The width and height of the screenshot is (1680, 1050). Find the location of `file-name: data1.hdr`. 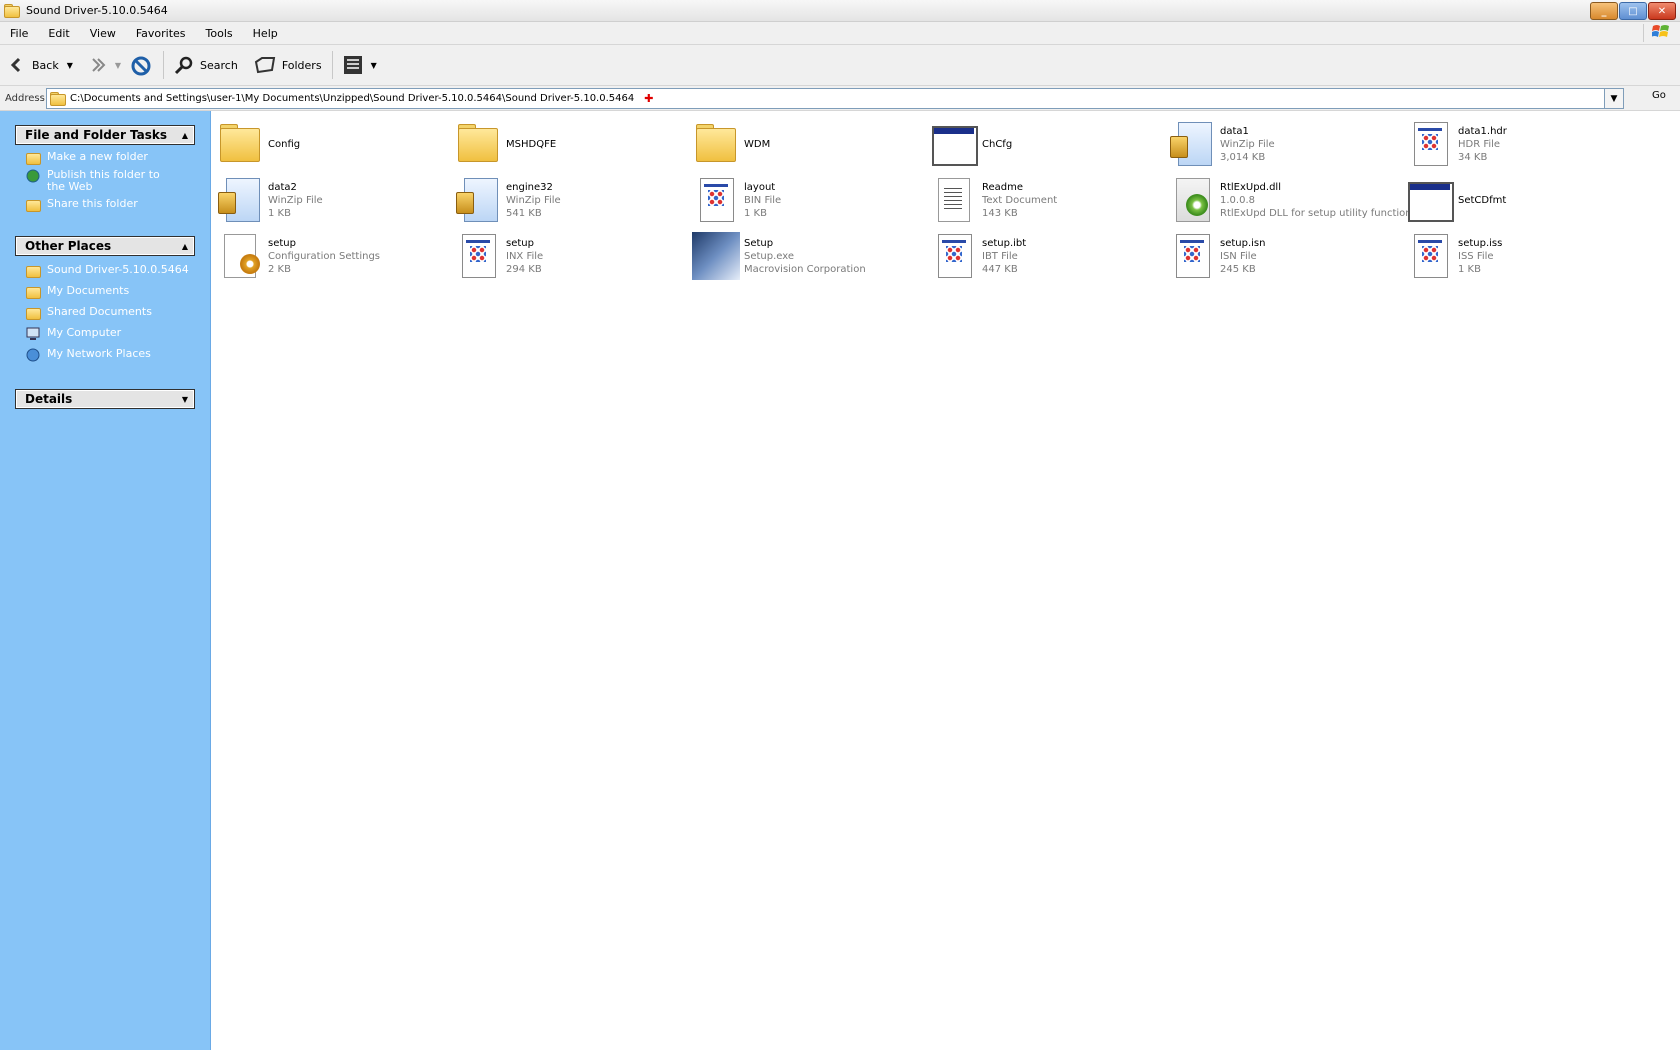

file-name: data1.hdr is located at coordinates (1482, 131).